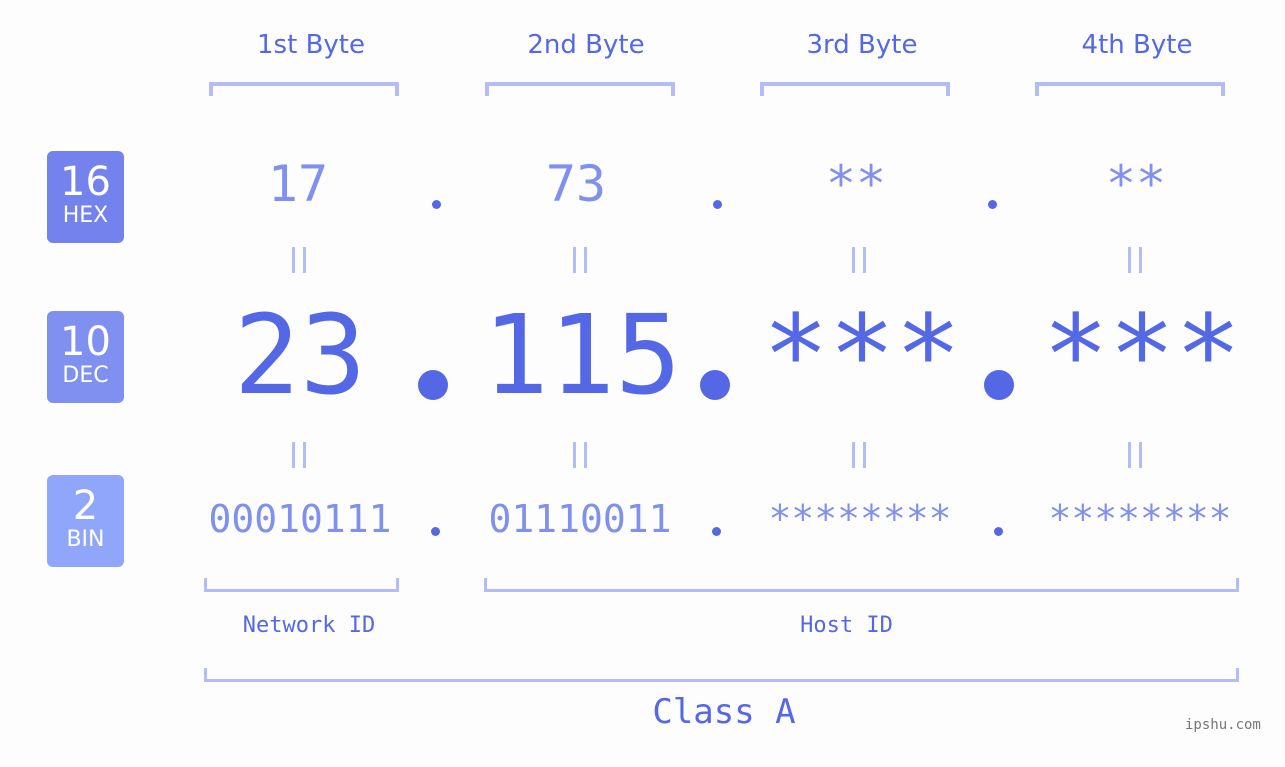 The height and width of the screenshot is (767, 1285). What do you see at coordinates (586, 45) in the screenshot?
I see `byte-header-2: 2nd Byte` at bounding box center [586, 45].